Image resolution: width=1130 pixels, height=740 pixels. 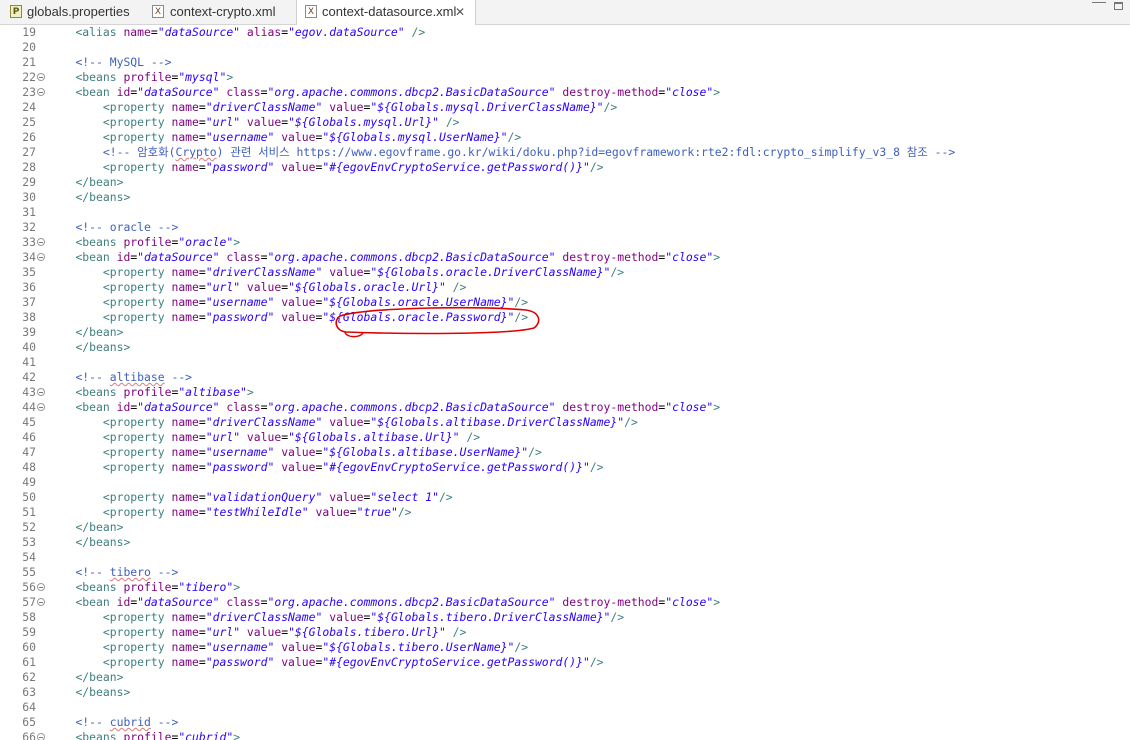 I want to click on line-number: 56, so click(x=29, y=587).